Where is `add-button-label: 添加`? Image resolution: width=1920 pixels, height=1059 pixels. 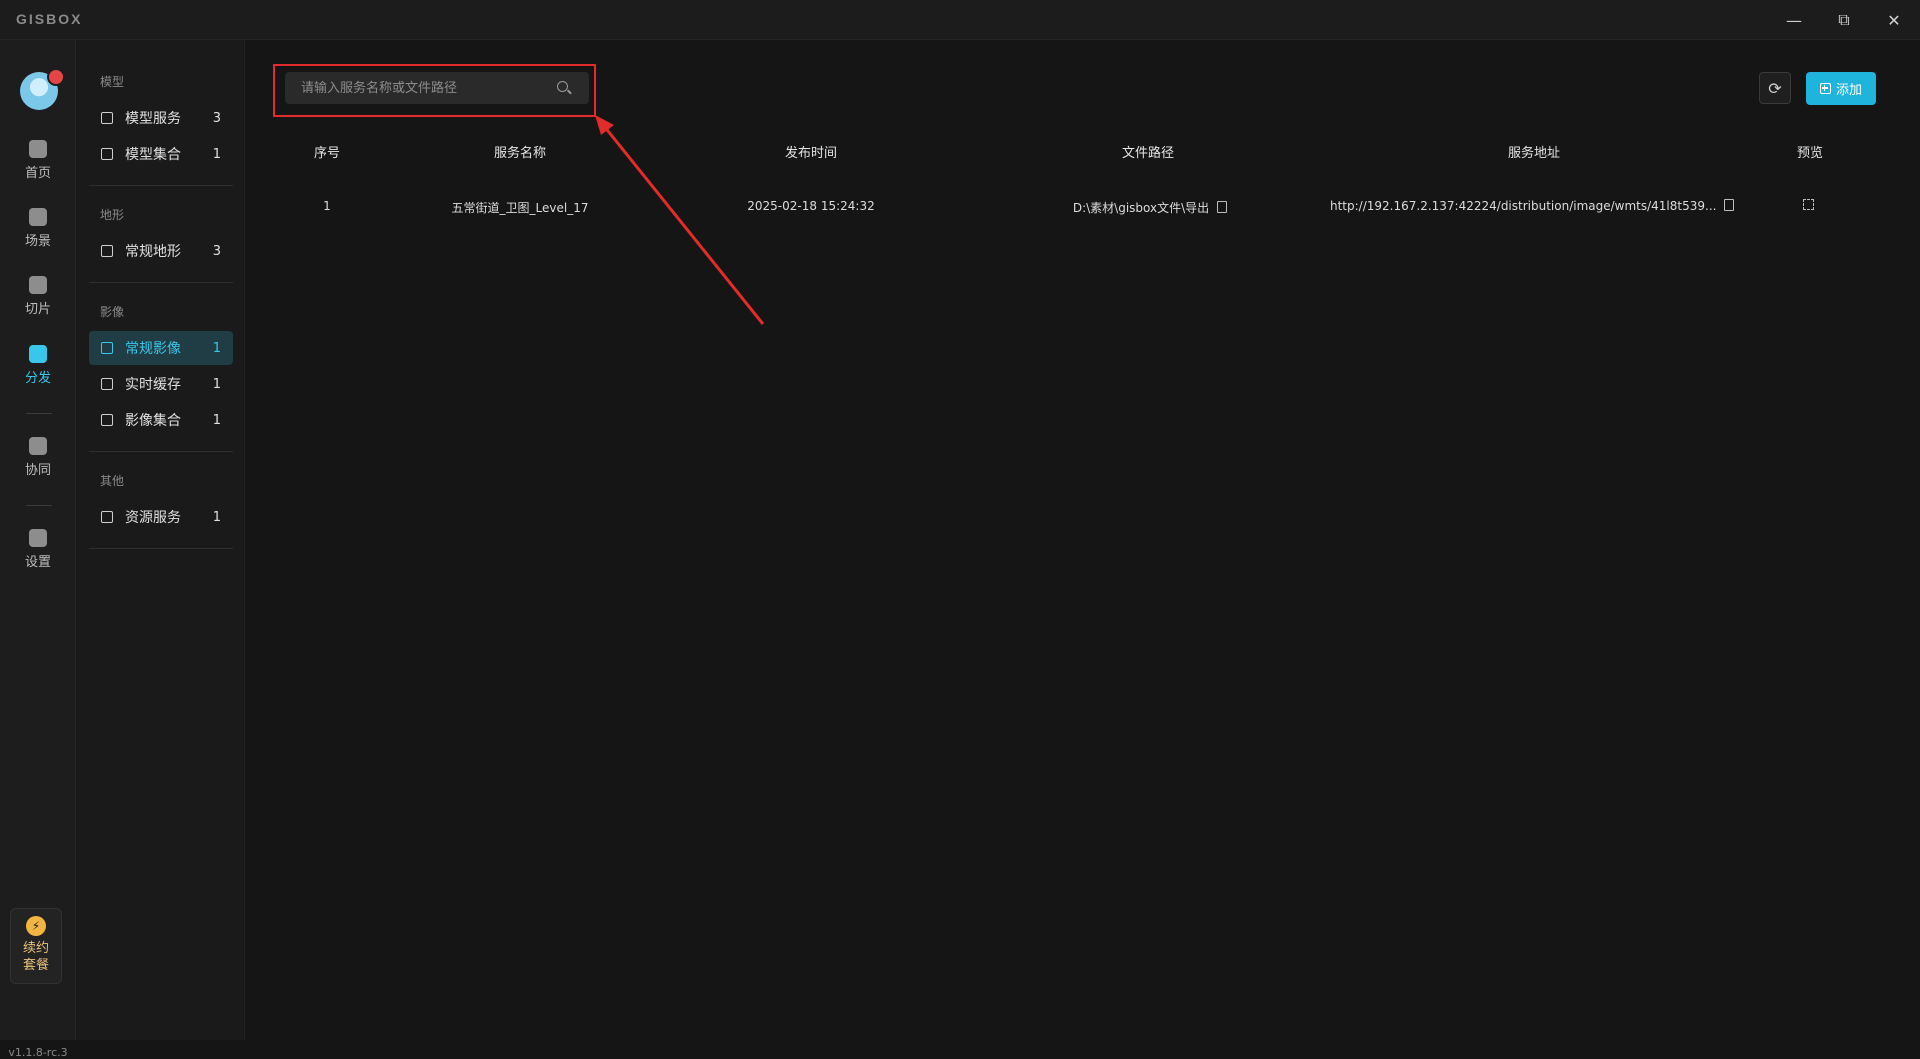
add-button-label: 添加 is located at coordinates (1848, 90).